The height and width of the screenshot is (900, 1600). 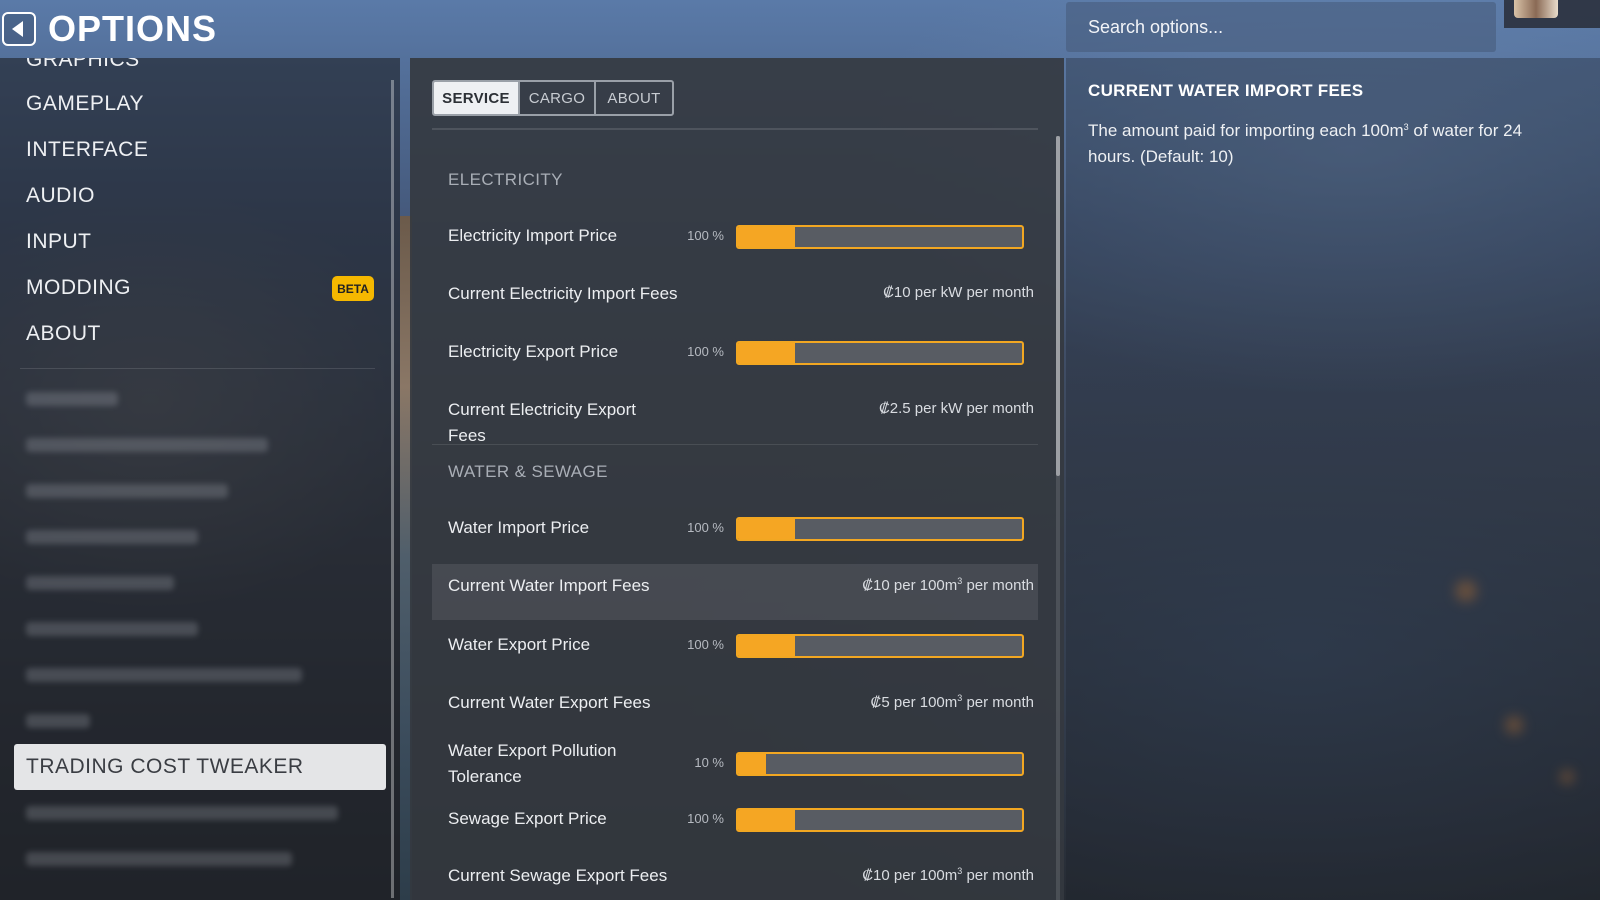 What do you see at coordinates (735, 129) in the screenshot?
I see `tabs-divider` at bounding box center [735, 129].